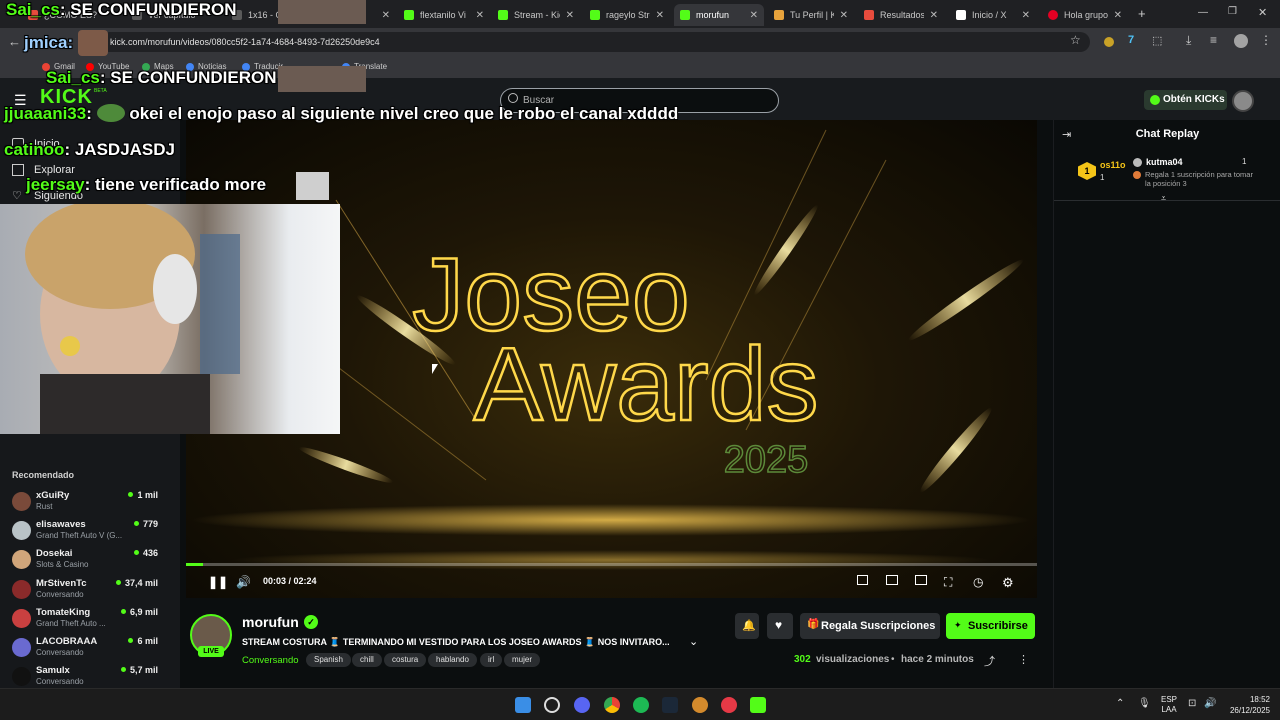 This screenshot has width=1280, height=720. Describe the element at coordinates (312, 186) in the screenshot. I see `overlay-emote` at that location.